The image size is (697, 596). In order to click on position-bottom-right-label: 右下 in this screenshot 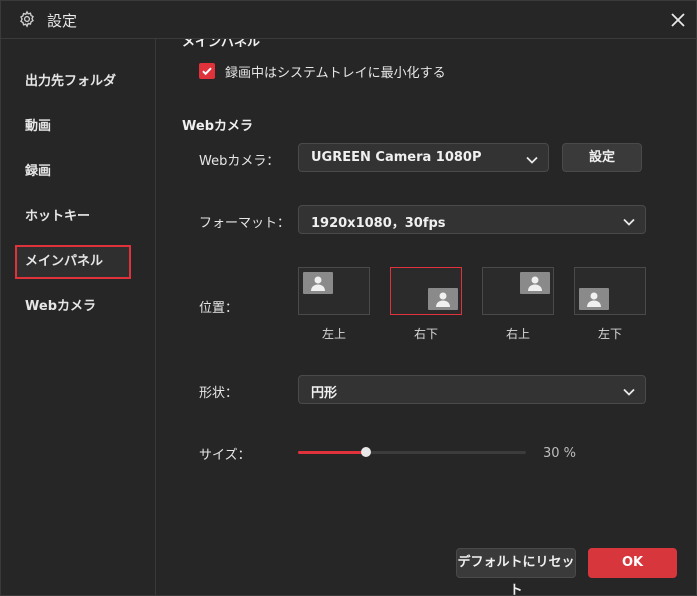, I will do `click(425, 334)`.